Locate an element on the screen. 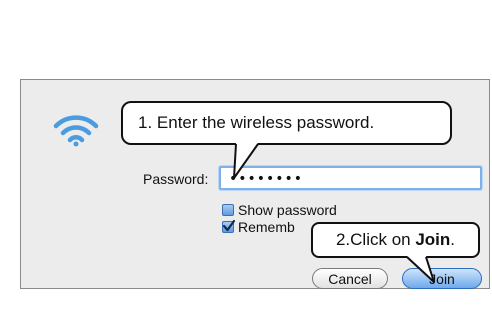 The image size is (492, 319). step2-callout: 2.Click on Join. is located at coordinates (395, 240).